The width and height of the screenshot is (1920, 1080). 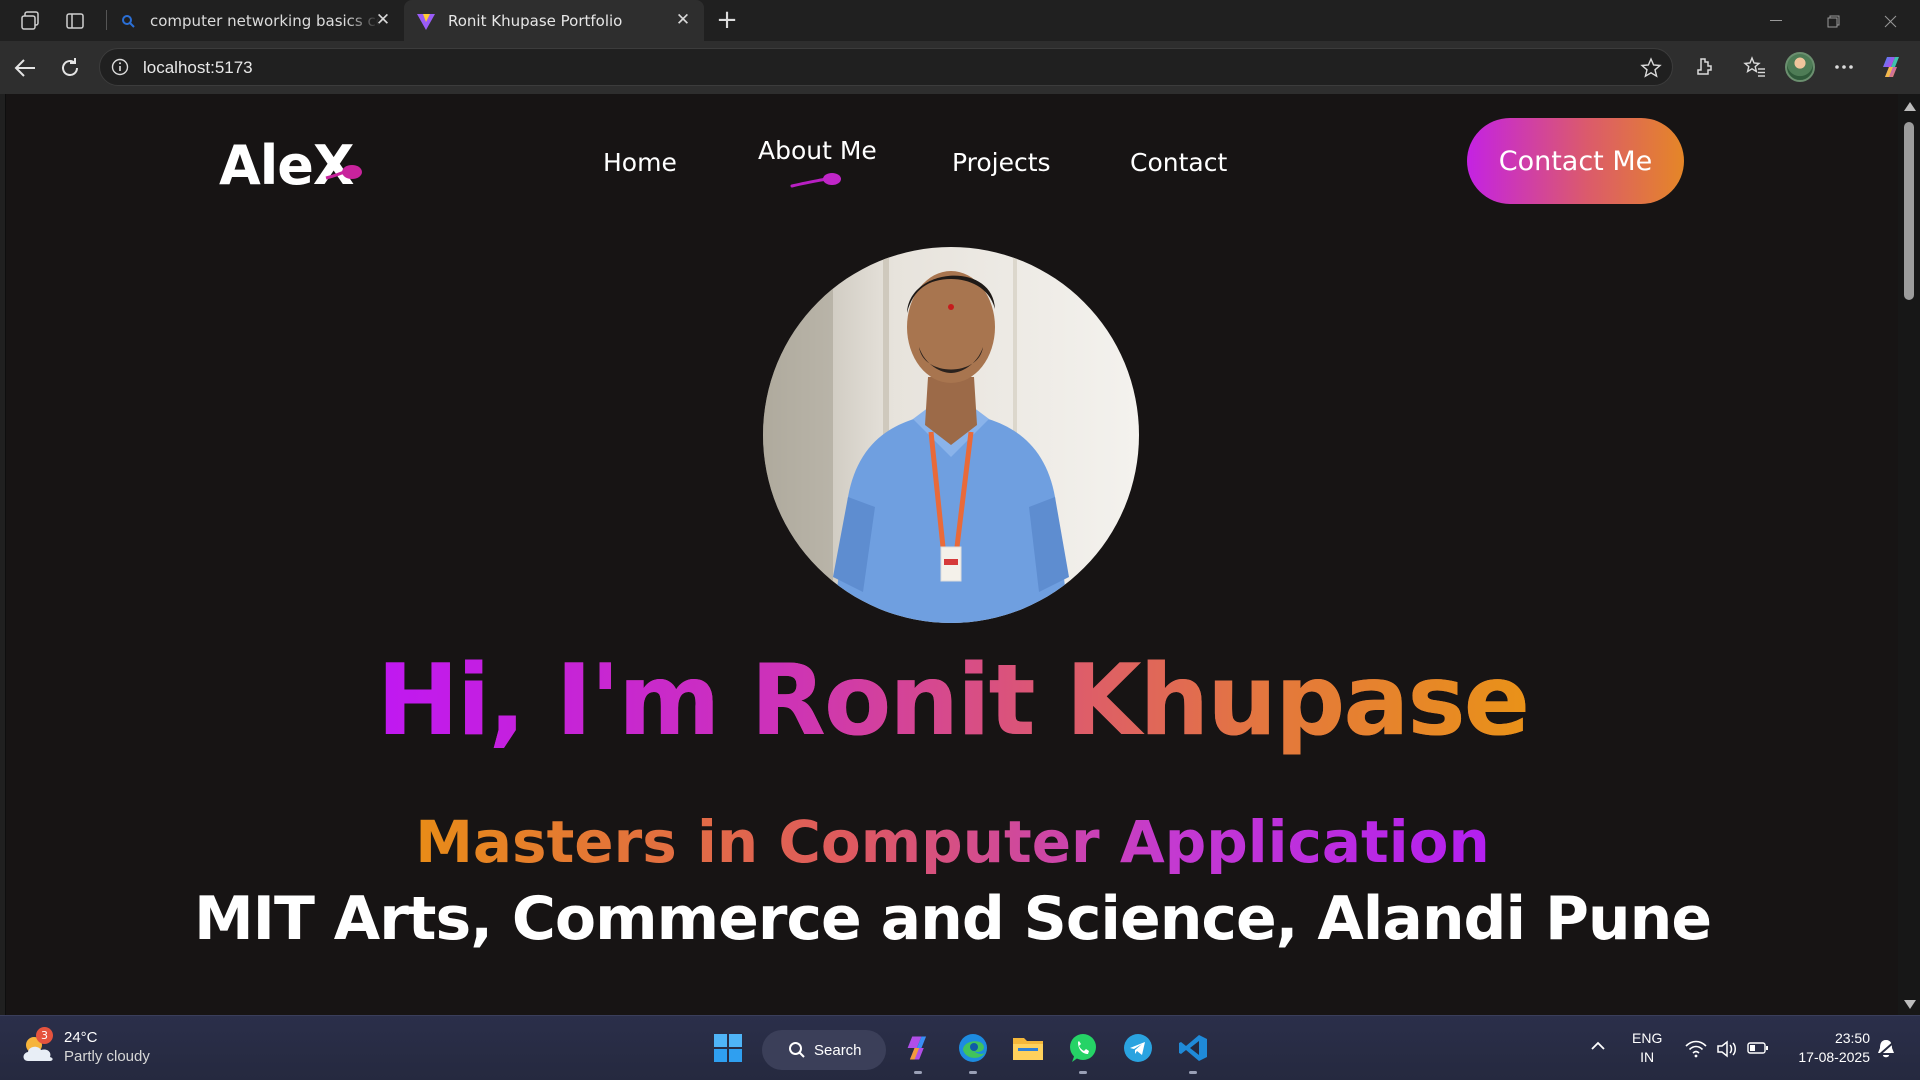 I want to click on search-label: Search, so click(x=838, y=1050).